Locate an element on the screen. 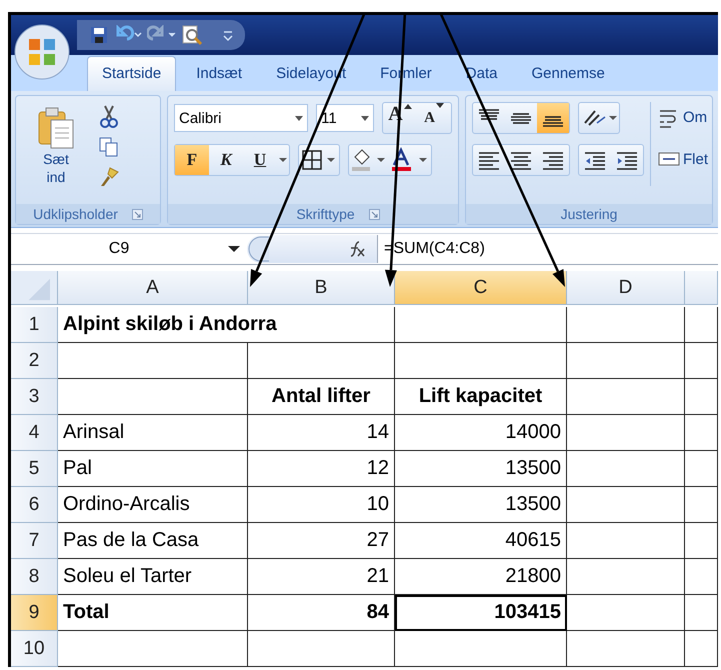  column-header: B is located at coordinates (321, 288).